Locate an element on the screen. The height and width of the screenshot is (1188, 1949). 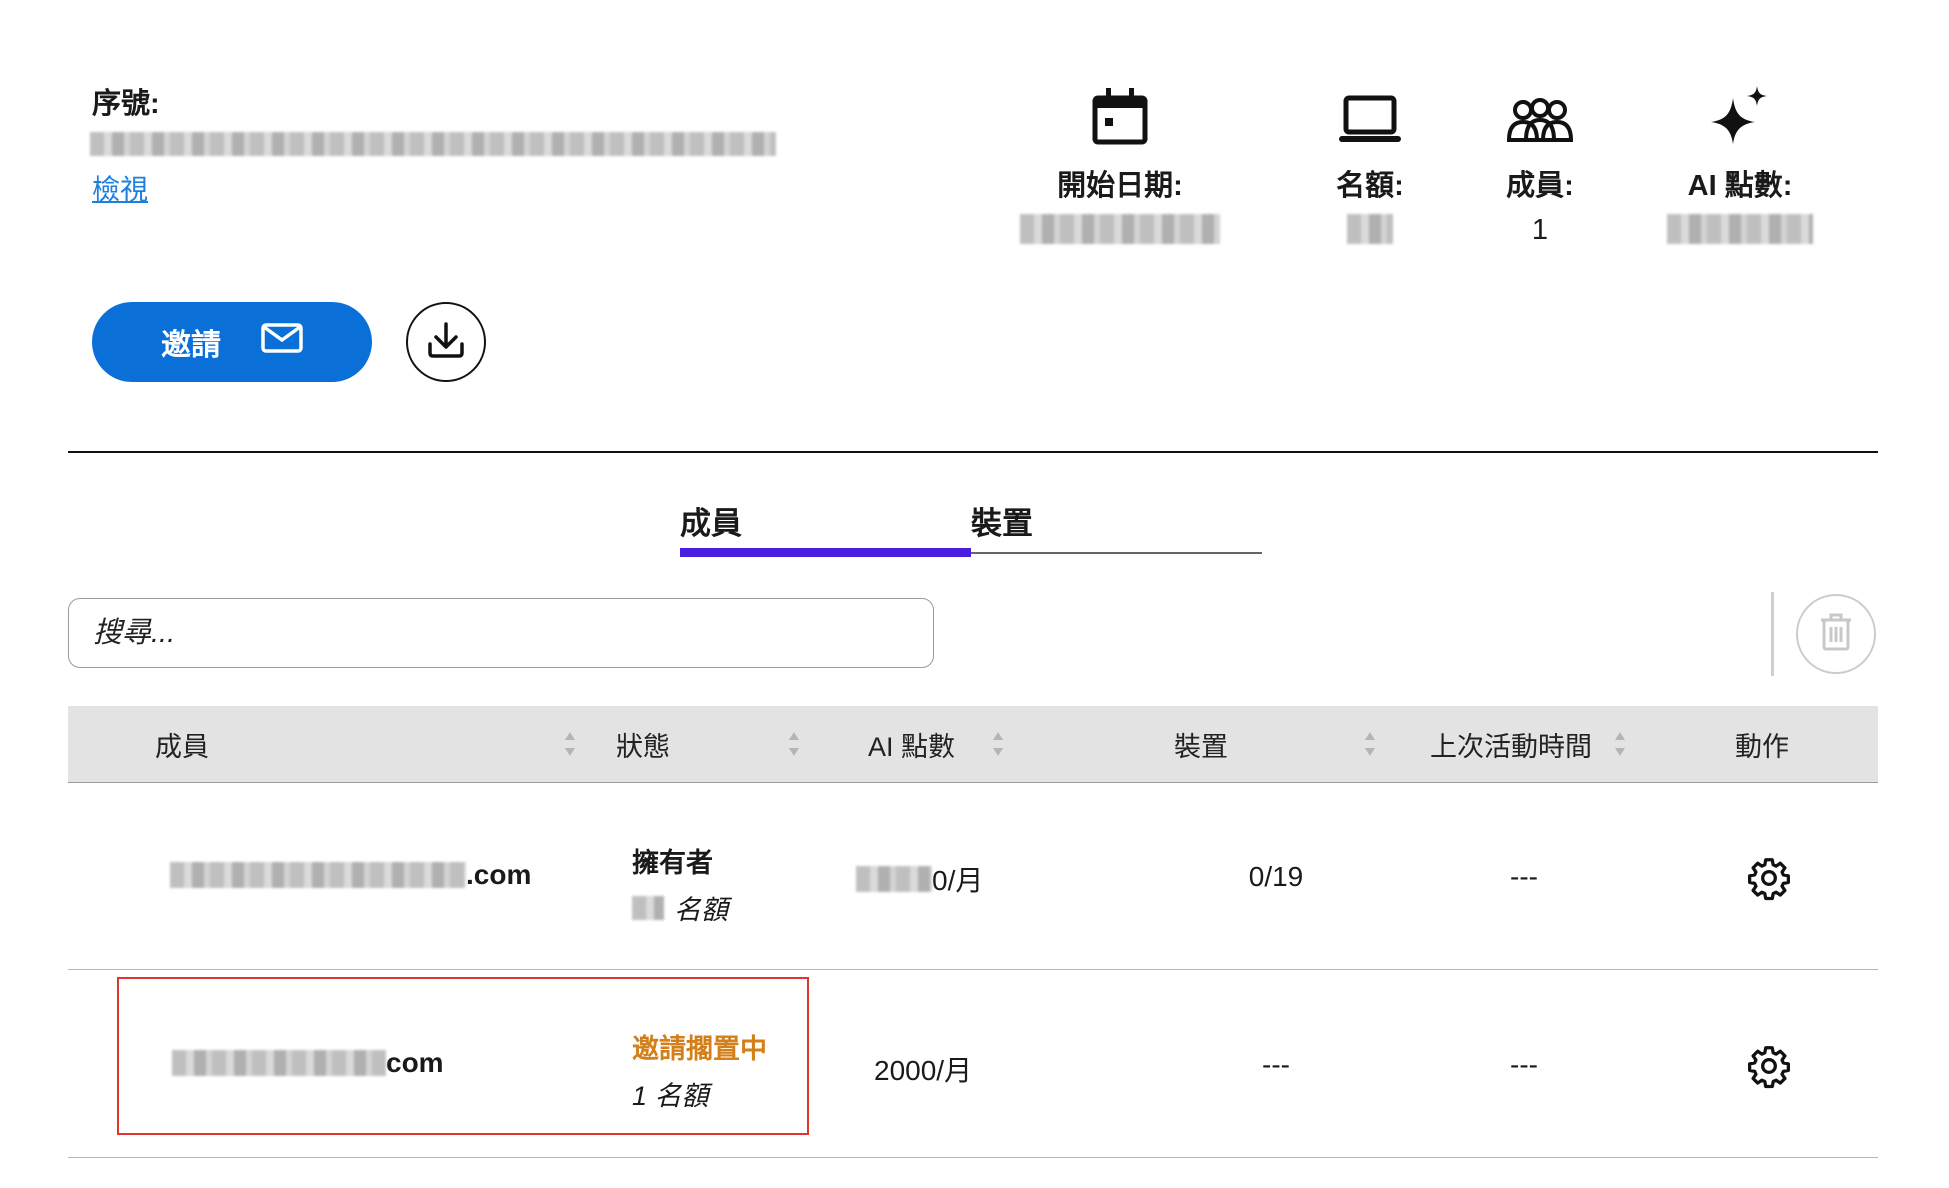
email-redacted is located at coordinates (318, 875).